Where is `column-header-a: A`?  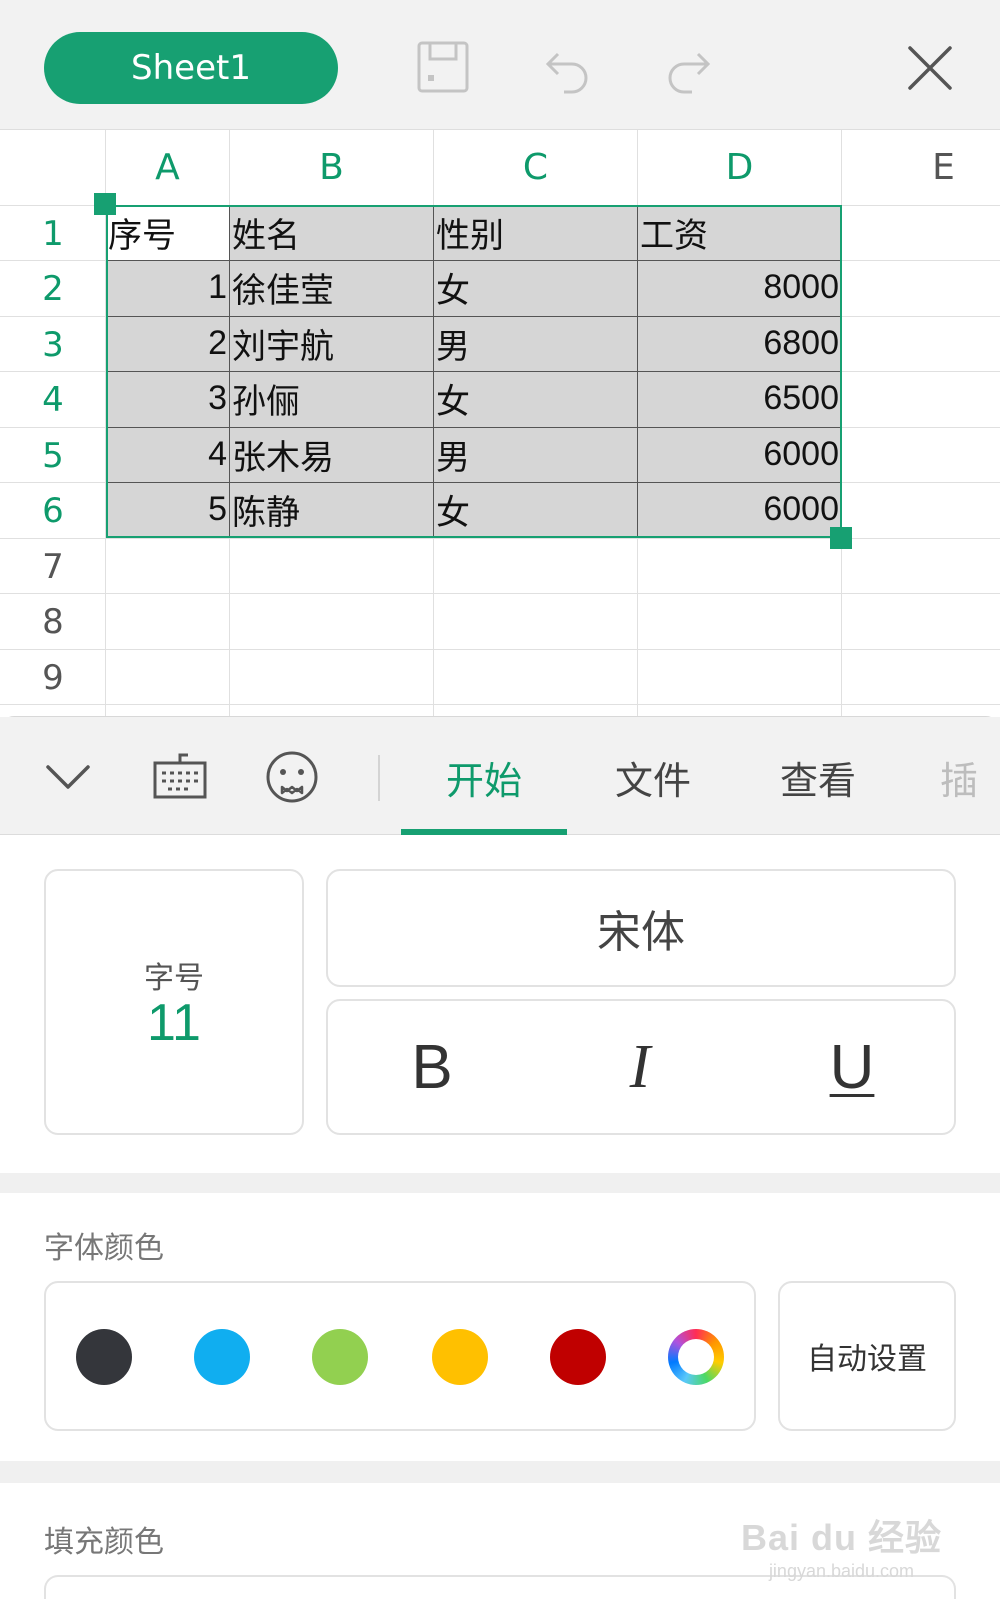
column-header-a: A is located at coordinates (167, 167).